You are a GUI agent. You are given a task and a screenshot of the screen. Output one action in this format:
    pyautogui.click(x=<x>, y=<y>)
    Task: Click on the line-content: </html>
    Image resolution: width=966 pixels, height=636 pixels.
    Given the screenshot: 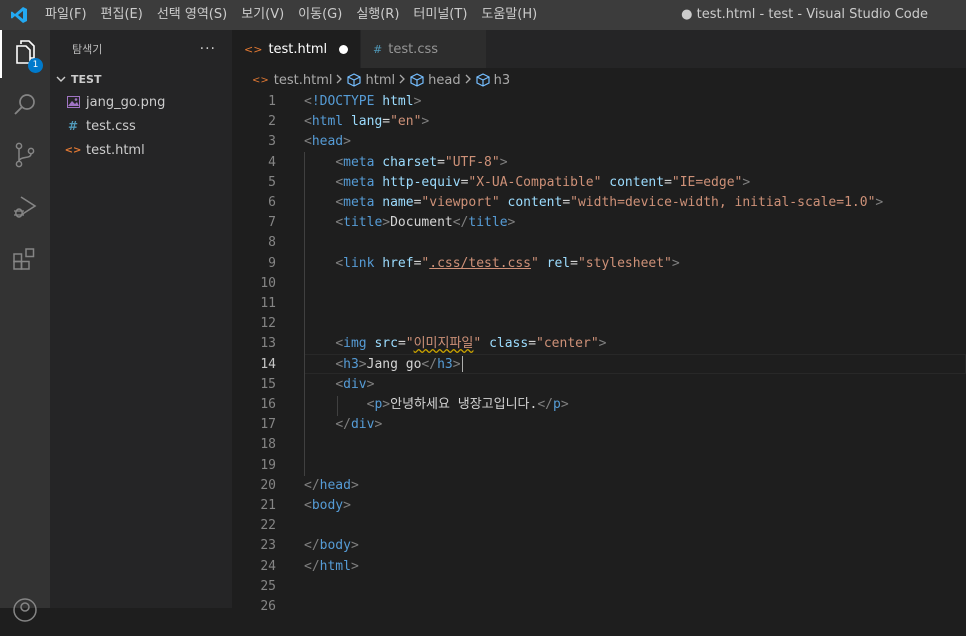 What is the action you would take?
    pyautogui.click(x=331, y=566)
    